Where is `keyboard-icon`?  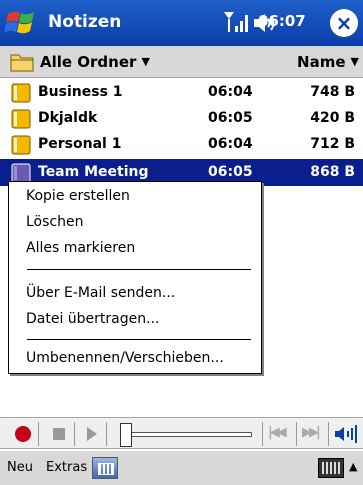 keyboard-icon is located at coordinates (105, 468).